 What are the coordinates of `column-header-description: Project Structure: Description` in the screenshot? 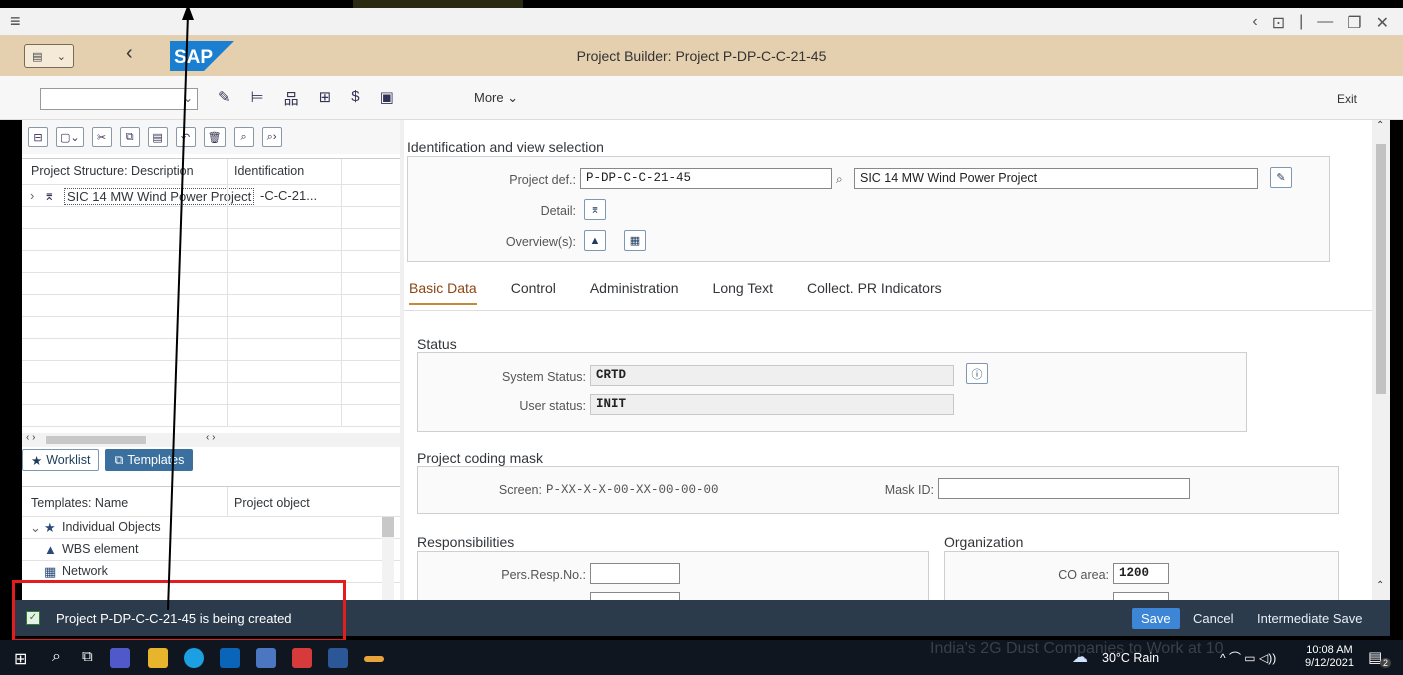 It's located at (112, 171).